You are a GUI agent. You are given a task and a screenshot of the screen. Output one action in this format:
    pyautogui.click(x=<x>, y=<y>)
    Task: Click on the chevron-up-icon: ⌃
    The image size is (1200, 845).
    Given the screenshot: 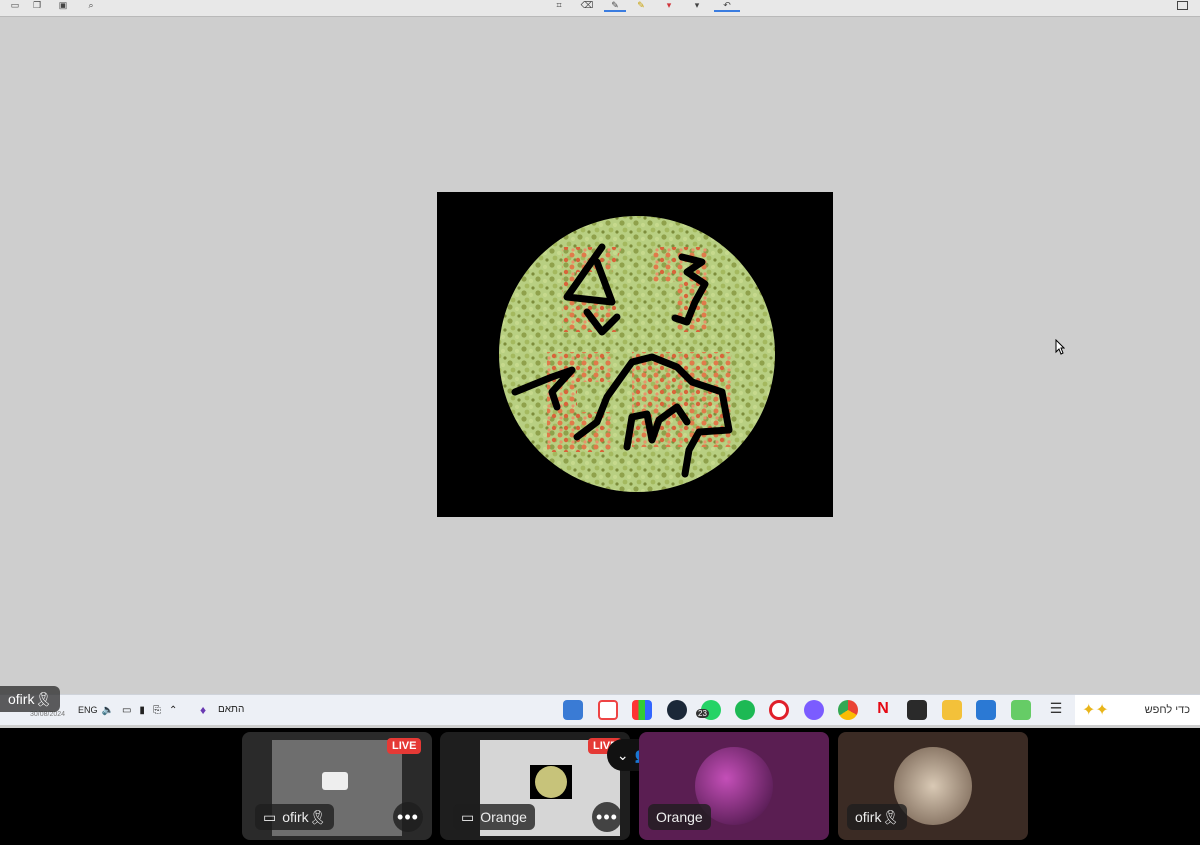 What is the action you would take?
    pyautogui.click(x=173, y=710)
    